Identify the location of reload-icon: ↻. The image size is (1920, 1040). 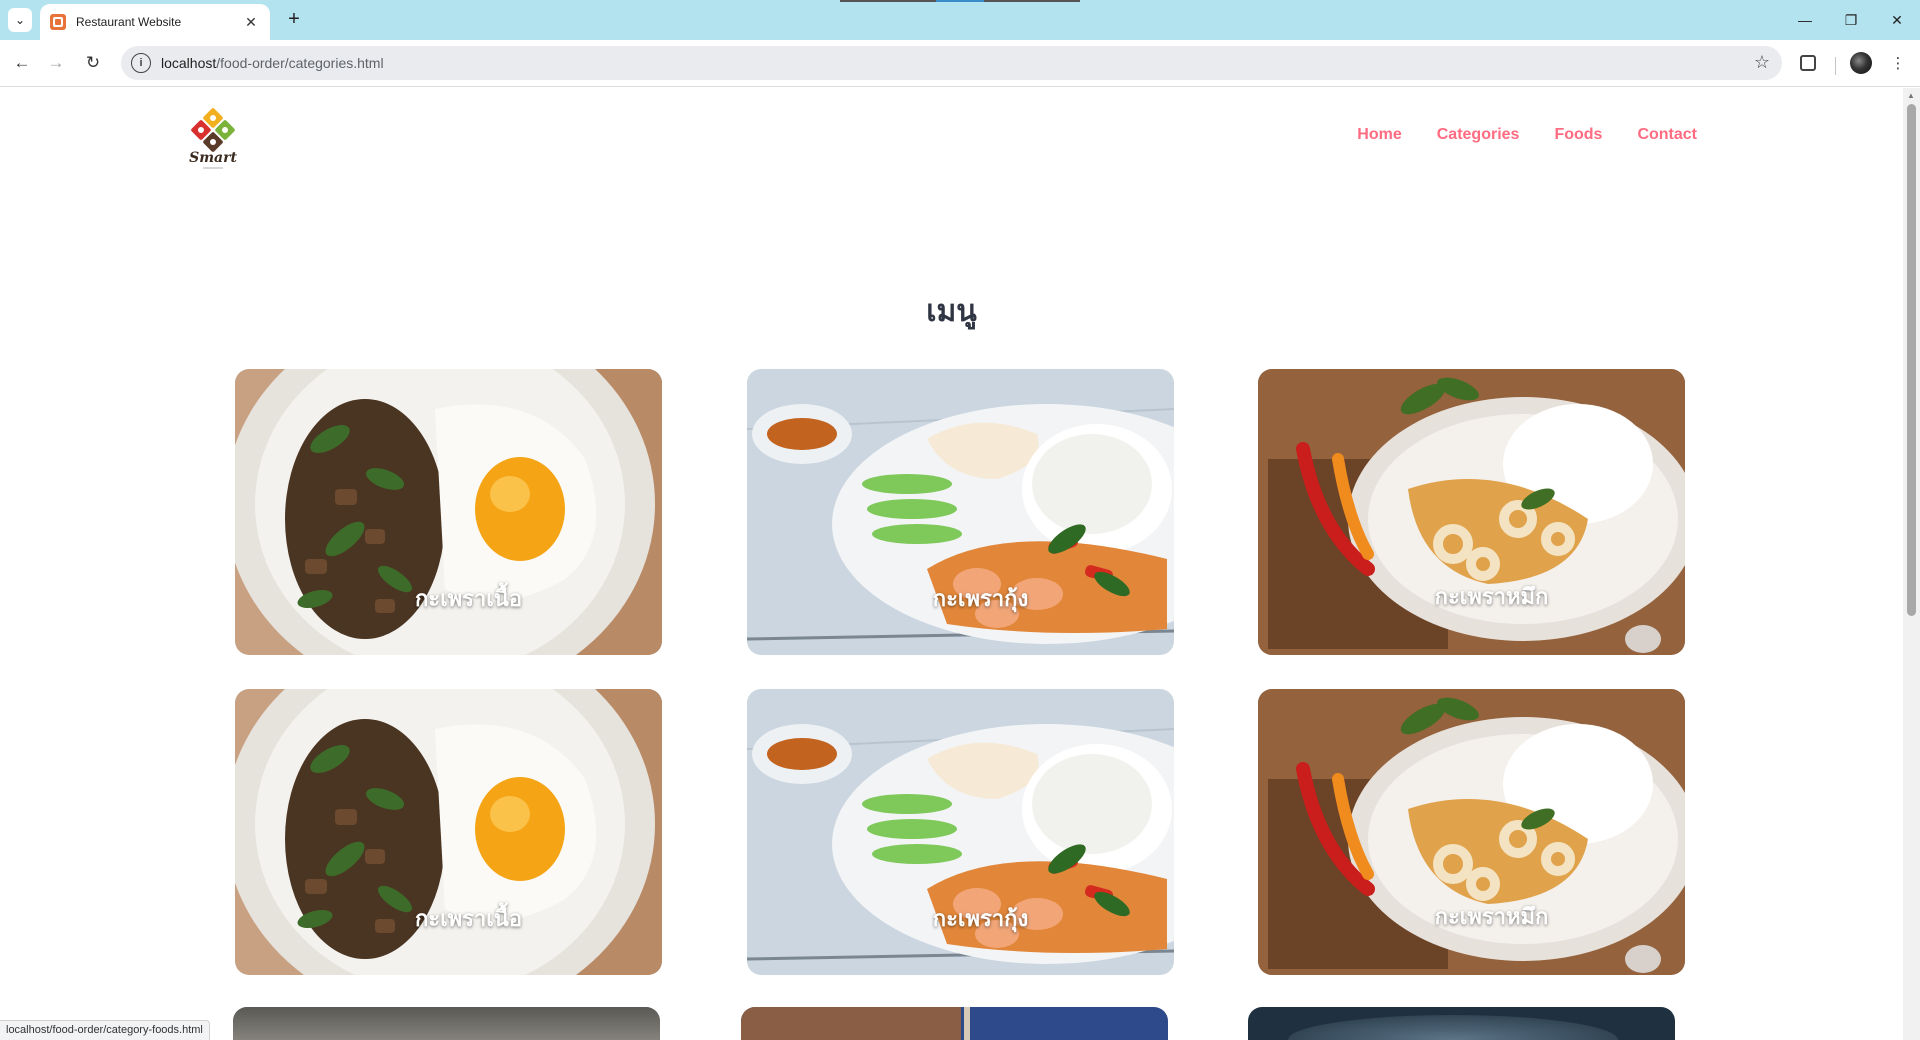
(93, 63).